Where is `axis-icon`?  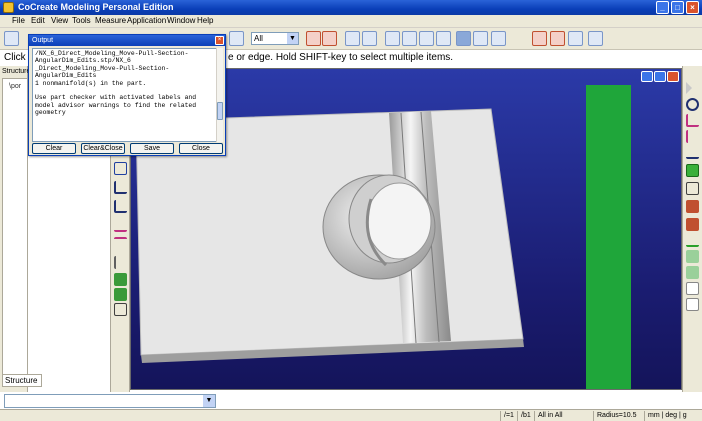
axis-icon is located at coordinates (692, 152).